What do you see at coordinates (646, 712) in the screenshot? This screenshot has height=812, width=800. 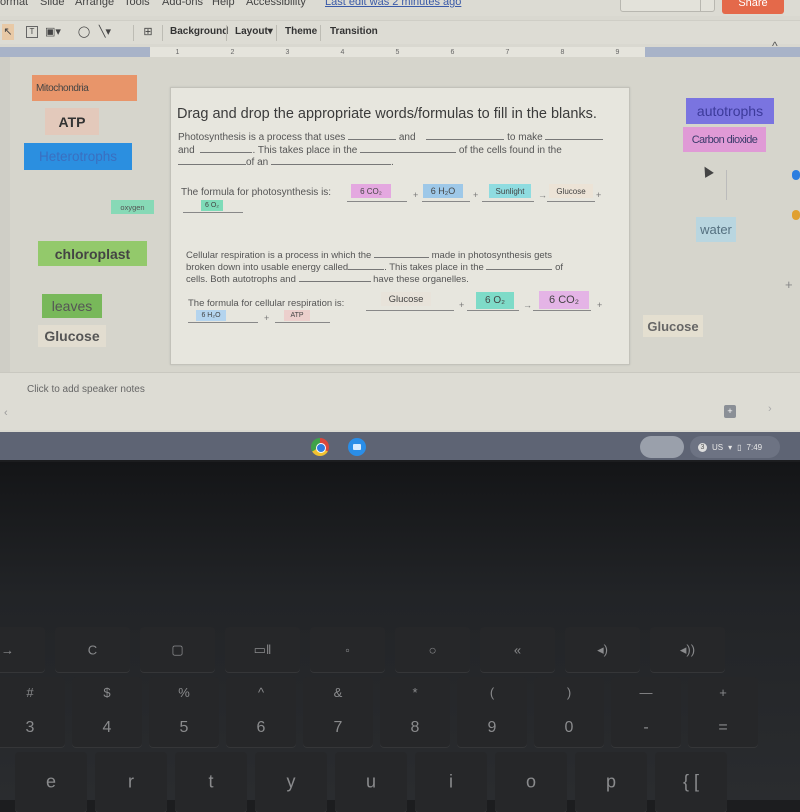 I see `key-number: — -` at bounding box center [646, 712].